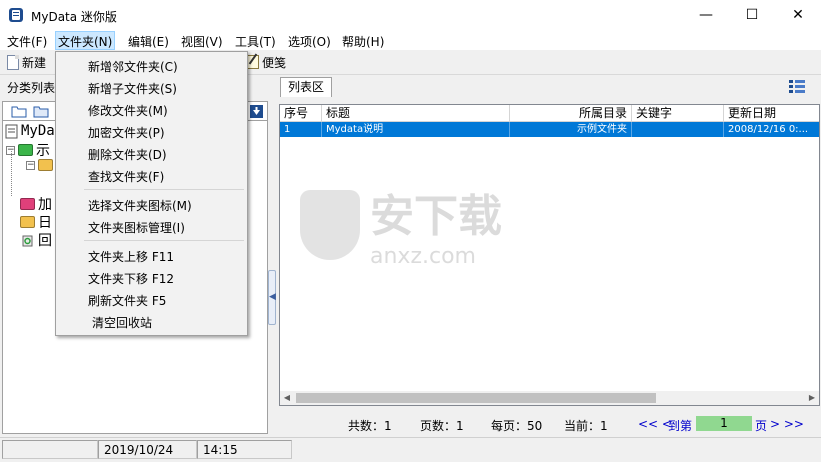 The height and width of the screenshot is (462, 821). Describe the element at coordinates (34, 62) in the screenshot. I see `new-button-label: 新建` at that location.